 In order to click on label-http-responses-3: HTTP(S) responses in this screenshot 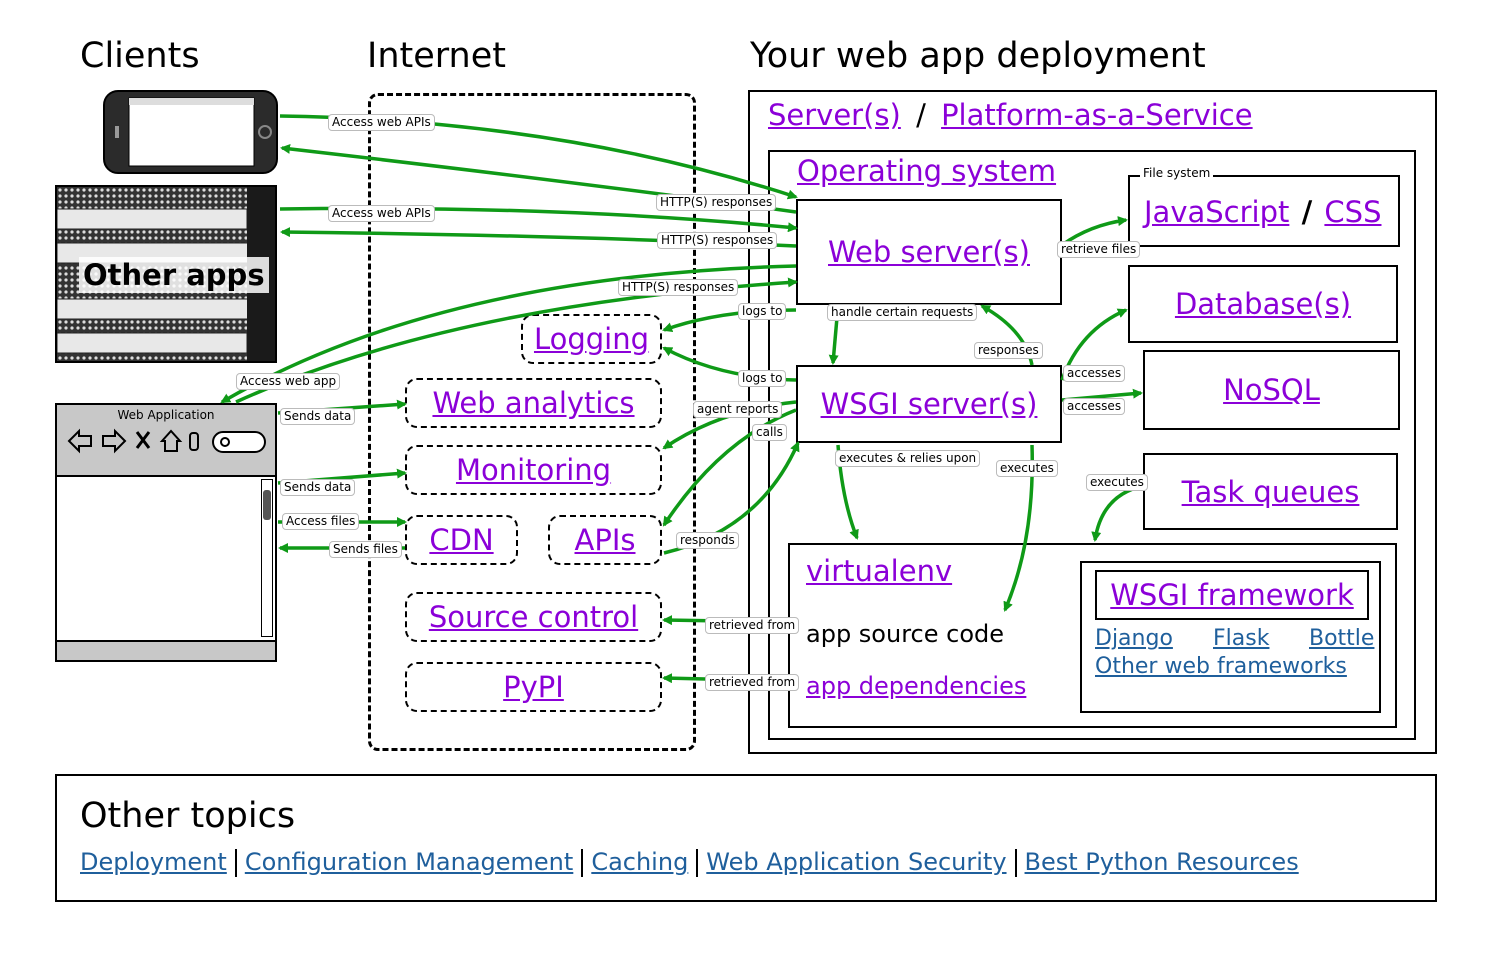, I will do `click(678, 287)`.